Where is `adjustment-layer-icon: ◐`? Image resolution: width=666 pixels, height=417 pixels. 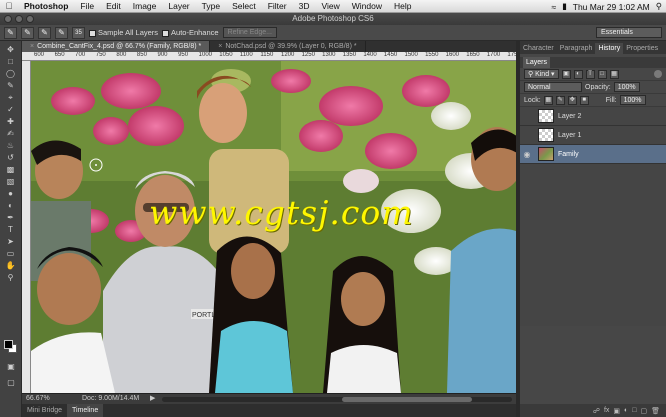
adjustment-layer-icon: ◐ is located at coordinates (626, 410).